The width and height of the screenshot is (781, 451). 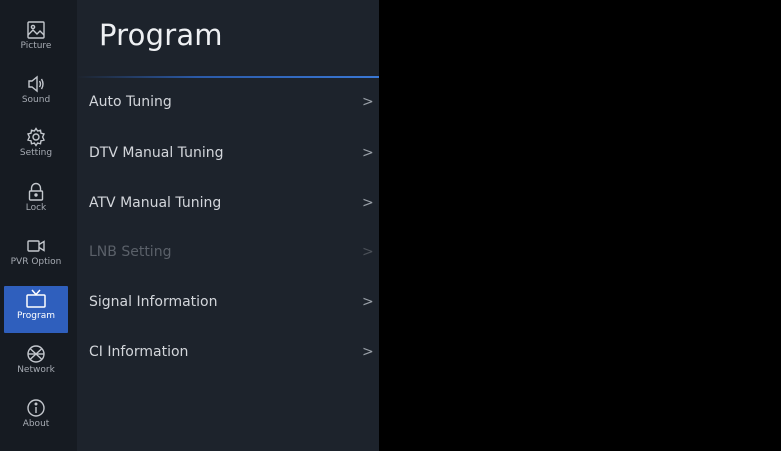 I want to click on menu-item-label: Signal Information, so click(x=153, y=302).